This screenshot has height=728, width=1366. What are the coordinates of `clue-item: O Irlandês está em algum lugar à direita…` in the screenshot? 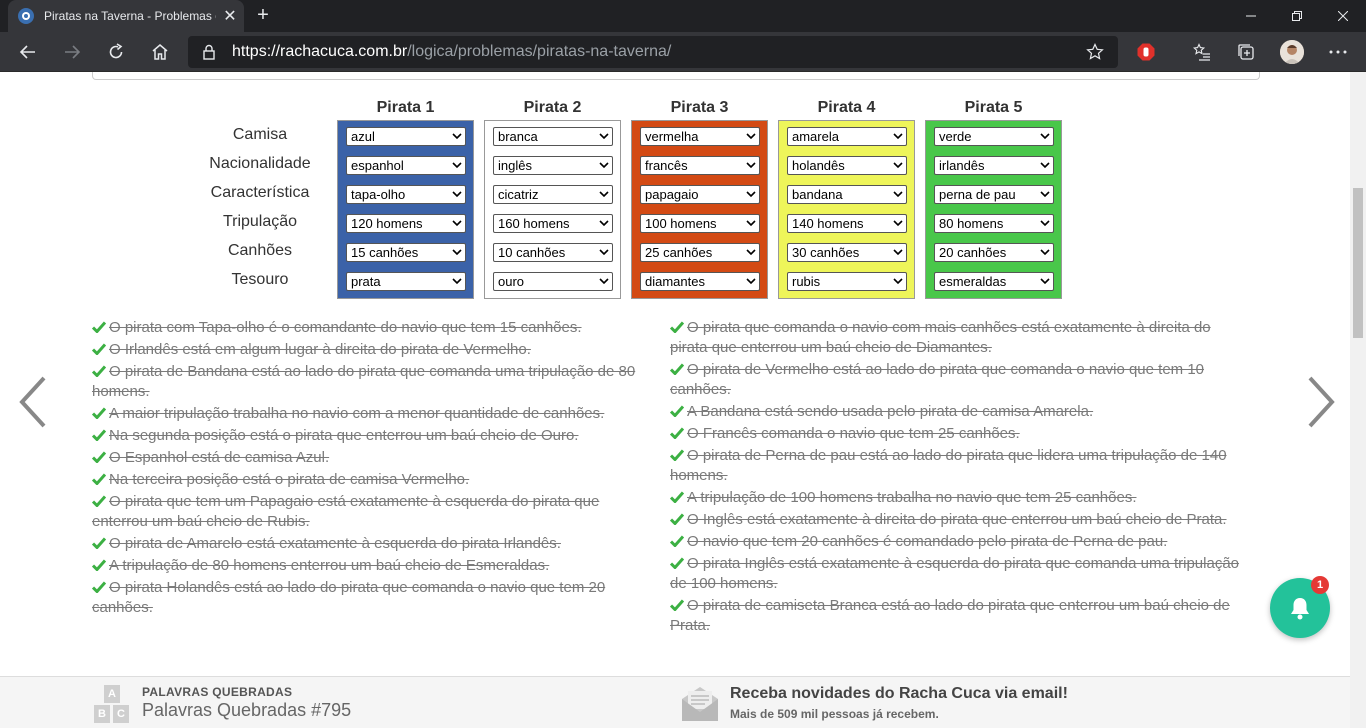 It's located at (373, 350).